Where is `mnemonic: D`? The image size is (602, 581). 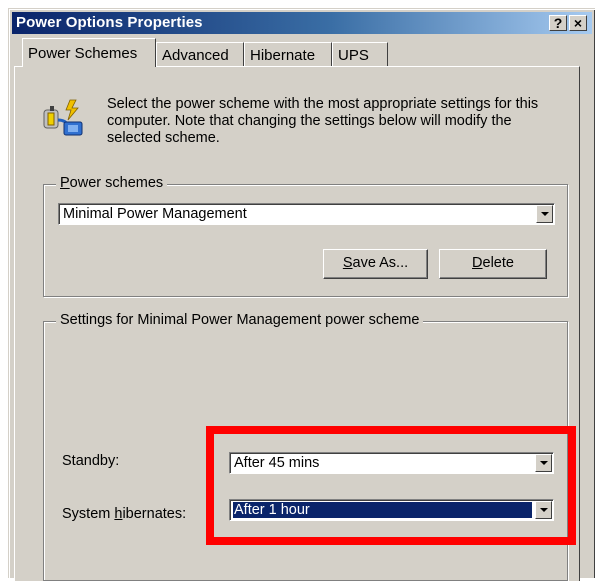 mnemonic: D is located at coordinates (477, 263).